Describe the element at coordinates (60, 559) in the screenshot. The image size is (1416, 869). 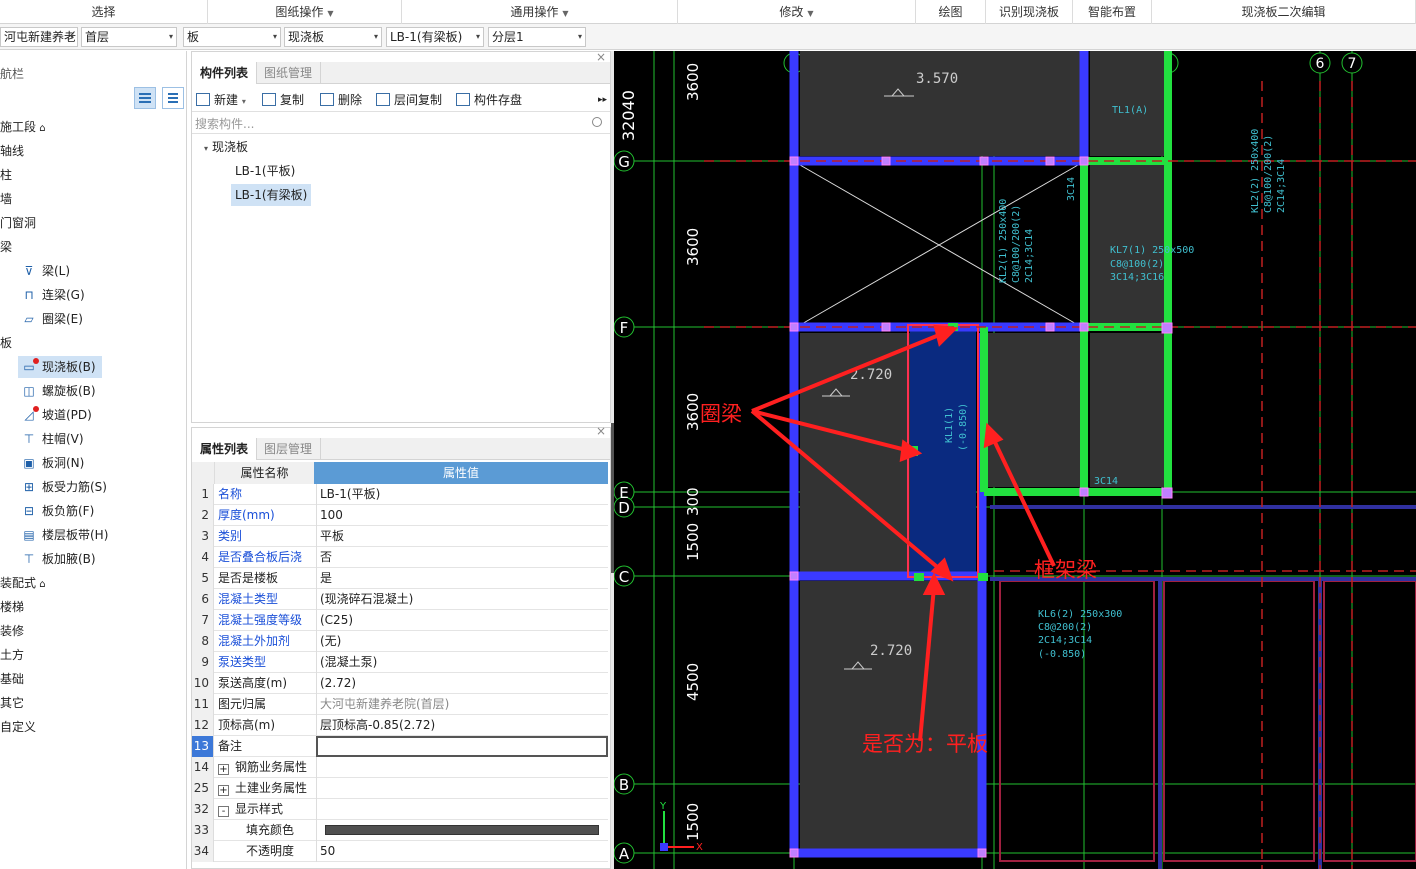
I see `nav-sub-item: ⊤ 板加腋(B)` at that location.